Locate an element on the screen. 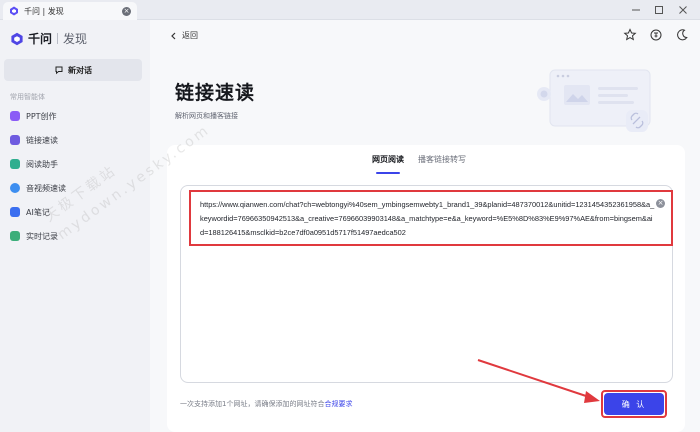 This screenshot has height=432, width=700. brand-section: 发现 is located at coordinates (75, 39).